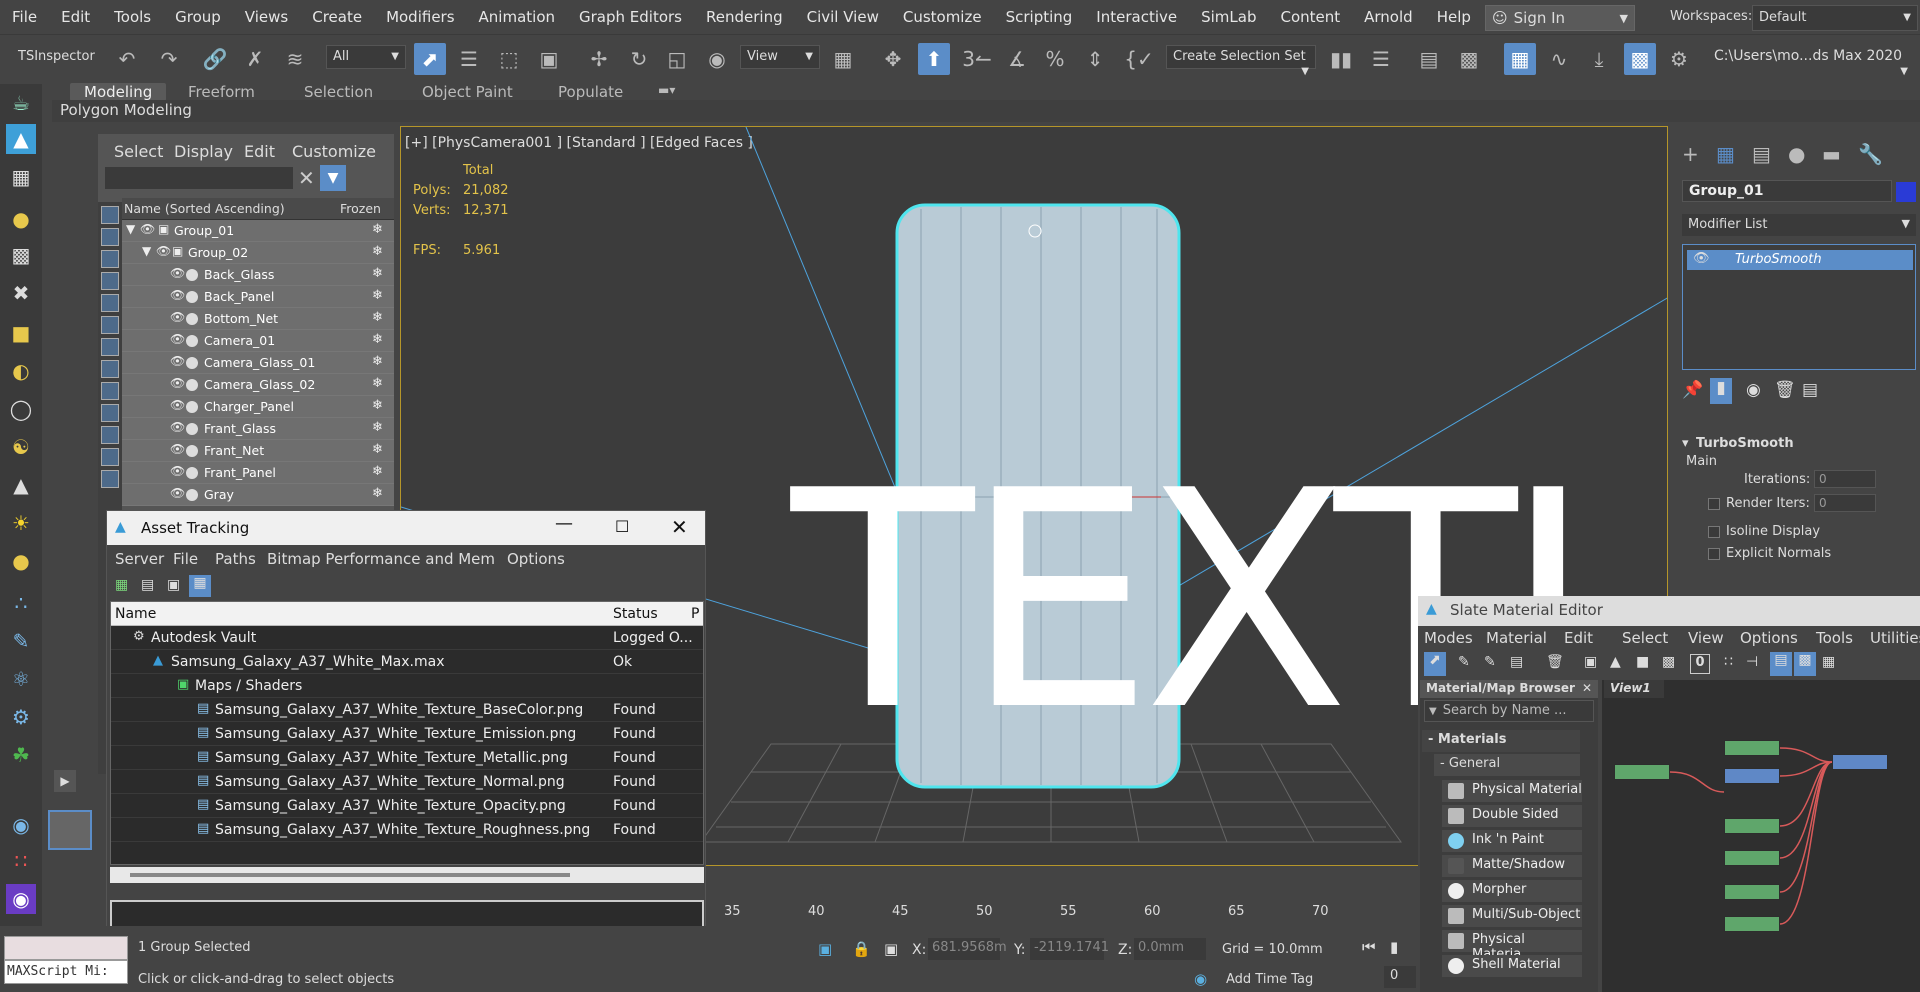  What do you see at coordinates (110, 303) in the screenshot?
I see `filter-helpers-icon` at bounding box center [110, 303].